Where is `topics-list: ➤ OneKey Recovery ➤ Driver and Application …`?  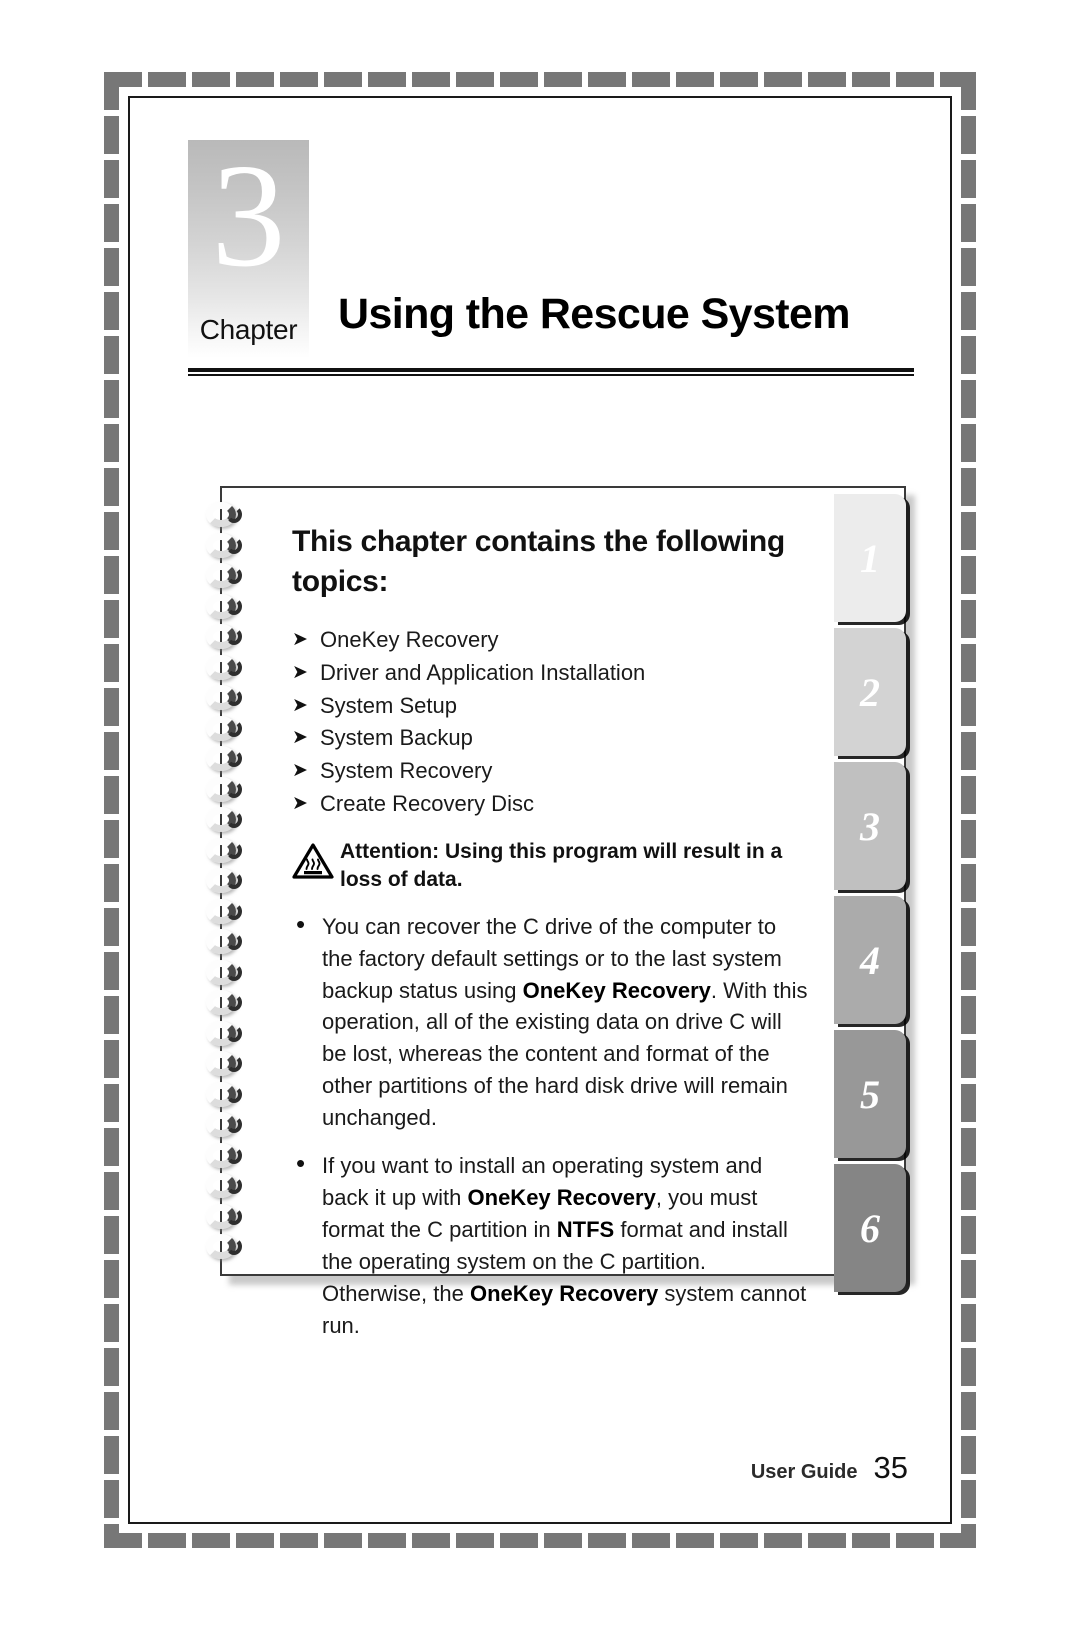
topics-list: ➤ OneKey Recovery ➤ Driver and Application … is located at coordinates (552, 722).